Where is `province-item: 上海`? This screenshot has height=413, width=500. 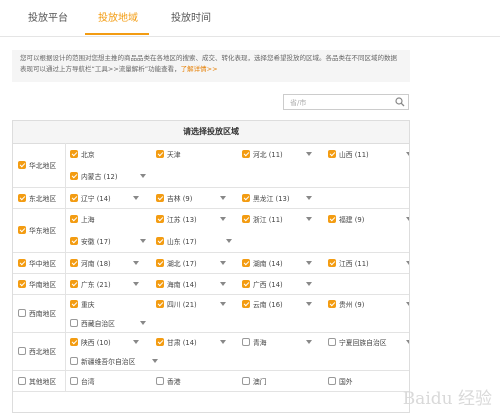 province-item: 上海 is located at coordinates (82, 219).